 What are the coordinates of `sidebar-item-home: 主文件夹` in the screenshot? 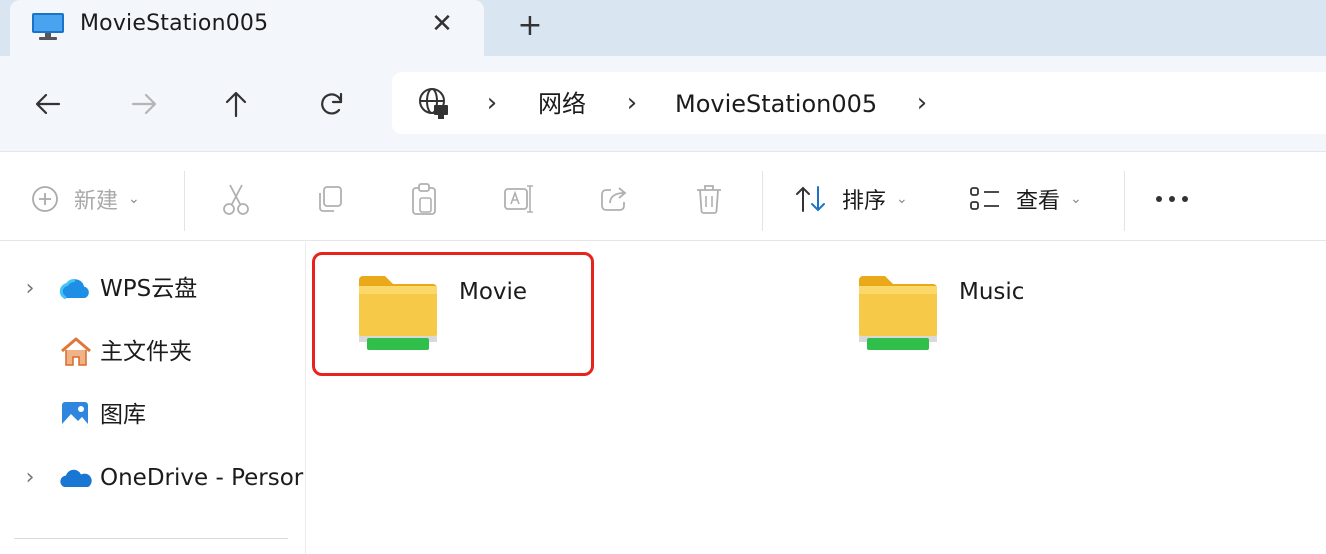 It's located at (152, 352).